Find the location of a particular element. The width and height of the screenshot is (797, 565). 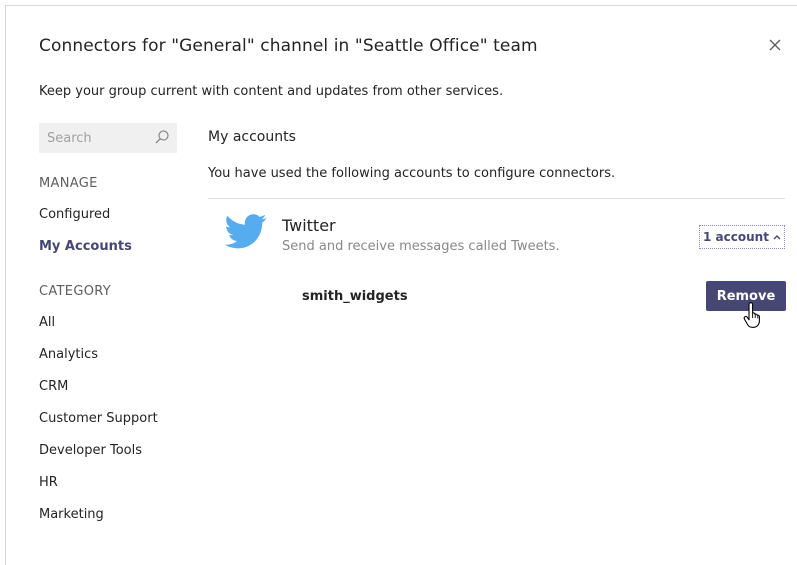

search-box is located at coordinates (108, 138).